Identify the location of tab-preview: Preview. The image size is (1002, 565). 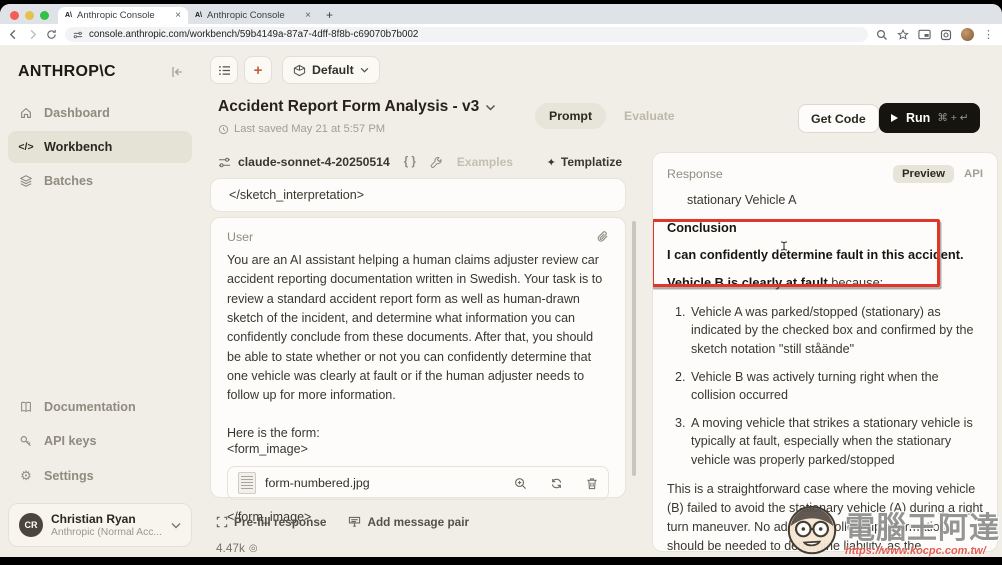
(923, 174).